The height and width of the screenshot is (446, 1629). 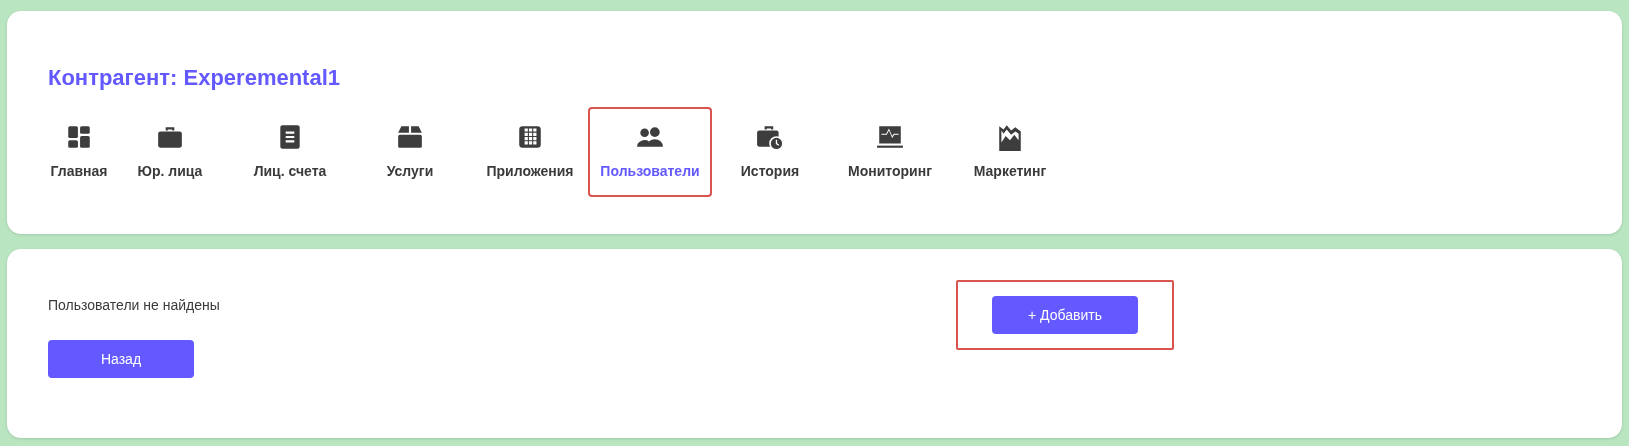 I want to click on nav-tab: Приложения, so click(x=530, y=152).